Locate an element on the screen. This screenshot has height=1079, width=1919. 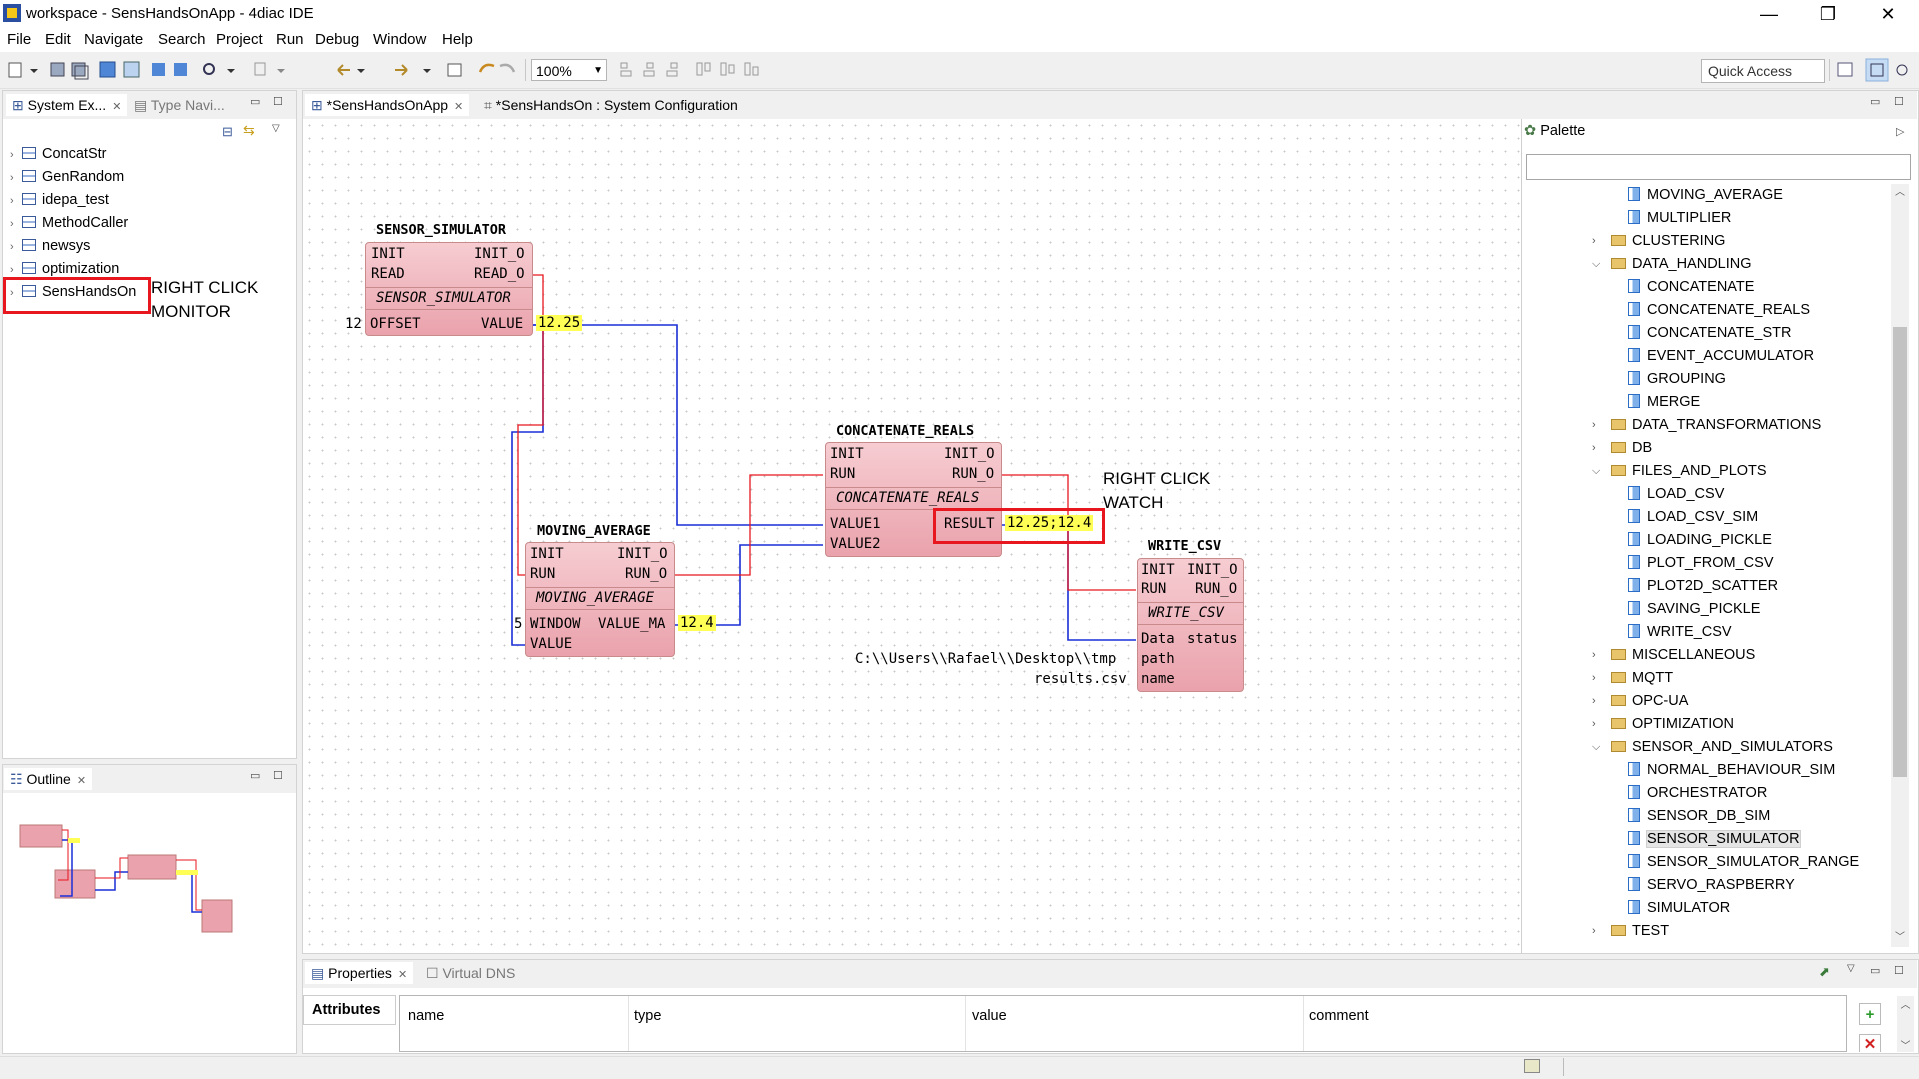
palette-item: LOADING_PICKLE is located at coordinates (1707, 540).